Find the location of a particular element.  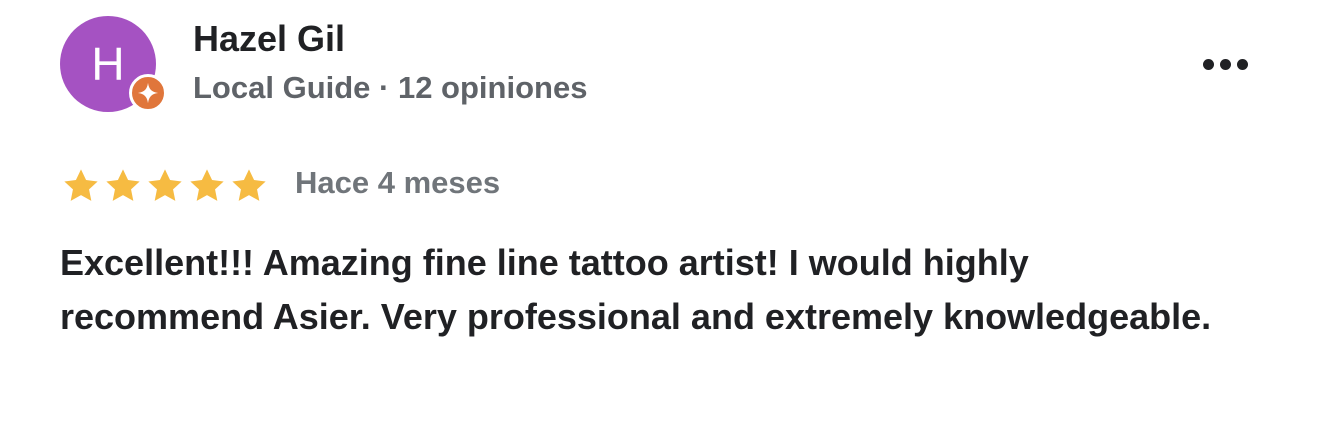

avatar-initial: H is located at coordinates (108, 64).